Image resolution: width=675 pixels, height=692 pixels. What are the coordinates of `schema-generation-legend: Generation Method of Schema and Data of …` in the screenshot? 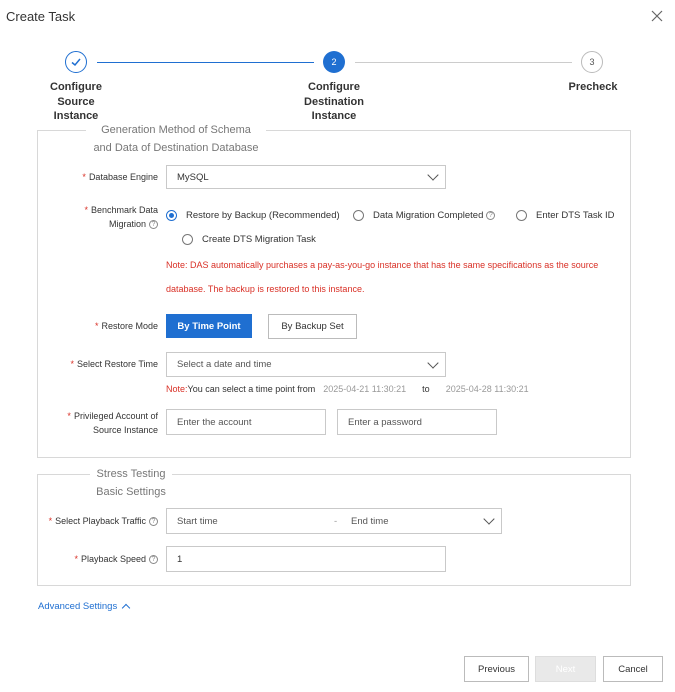 It's located at (176, 139).